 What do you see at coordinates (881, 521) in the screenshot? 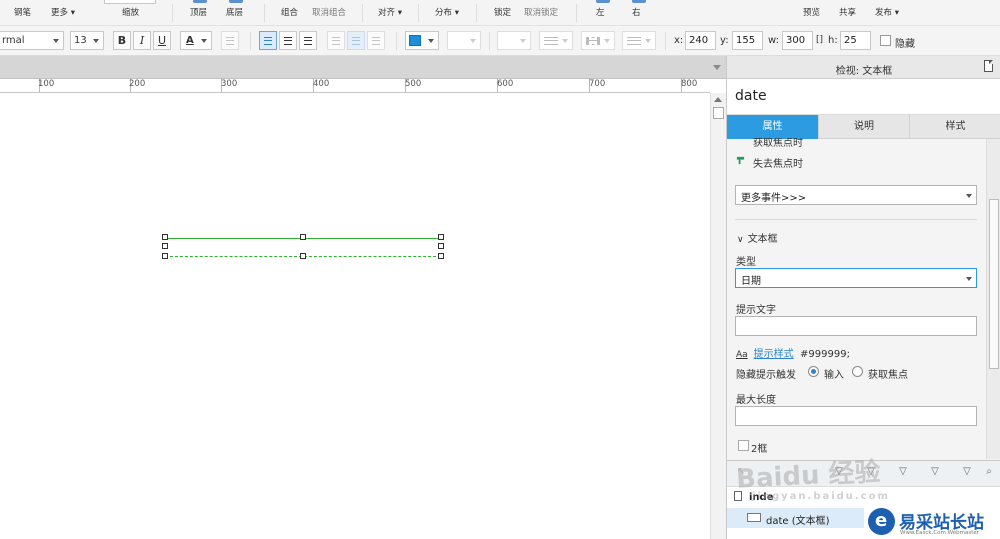
I see `easck-logo-icon` at bounding box center [881, 521].